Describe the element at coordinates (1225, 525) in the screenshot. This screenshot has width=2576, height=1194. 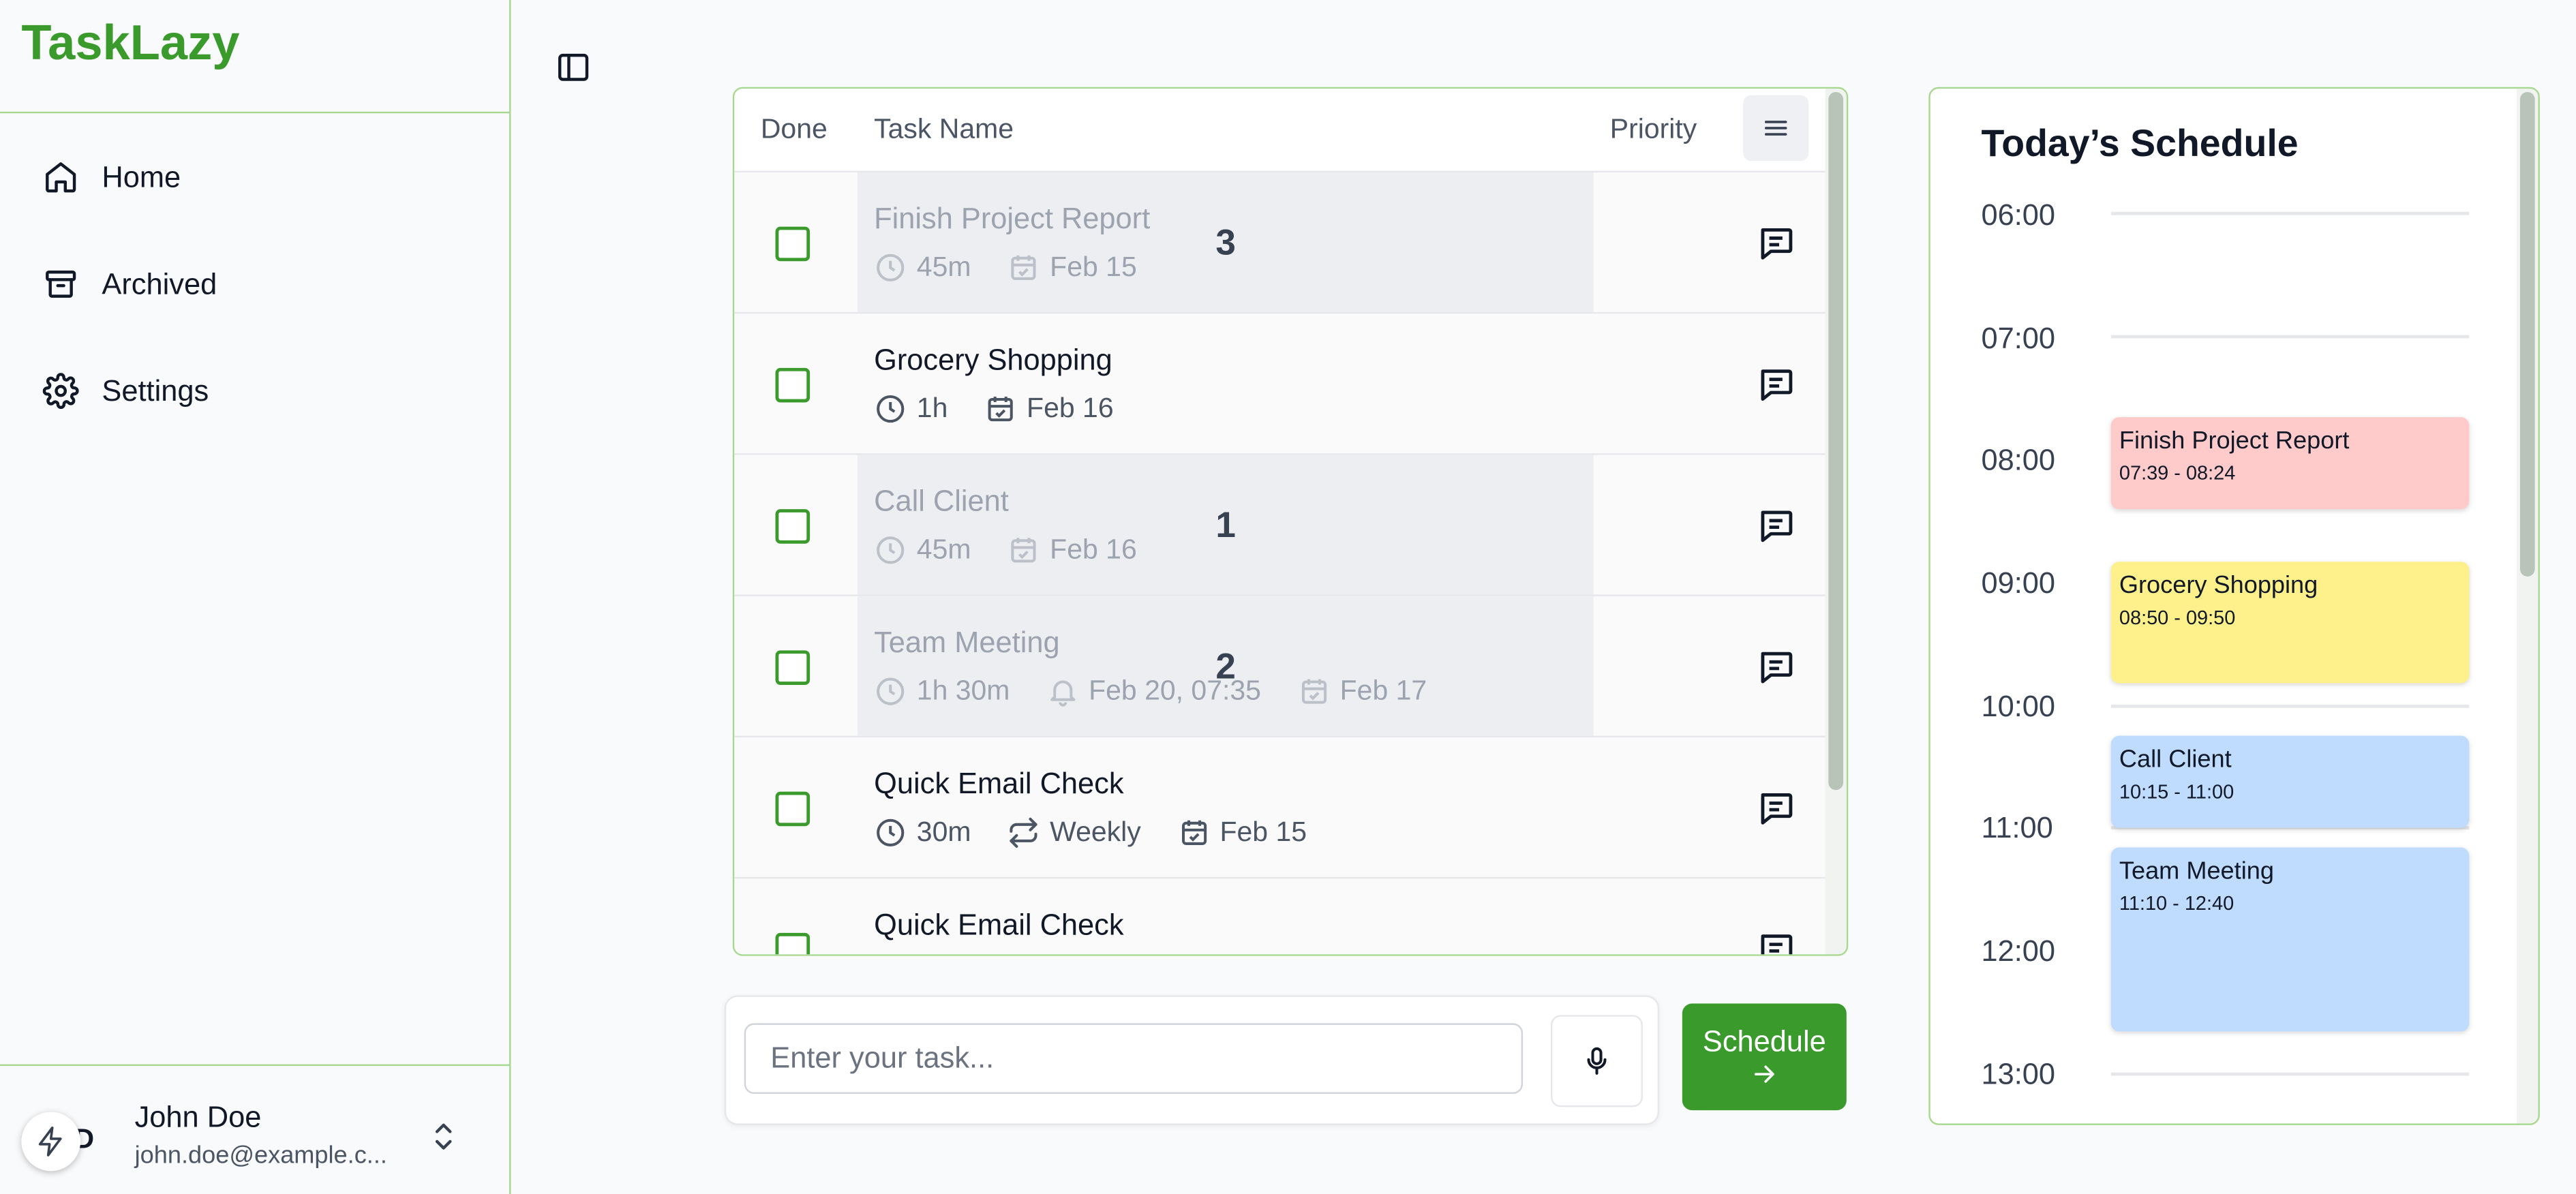
I see `schedule-order: 1` at that location.